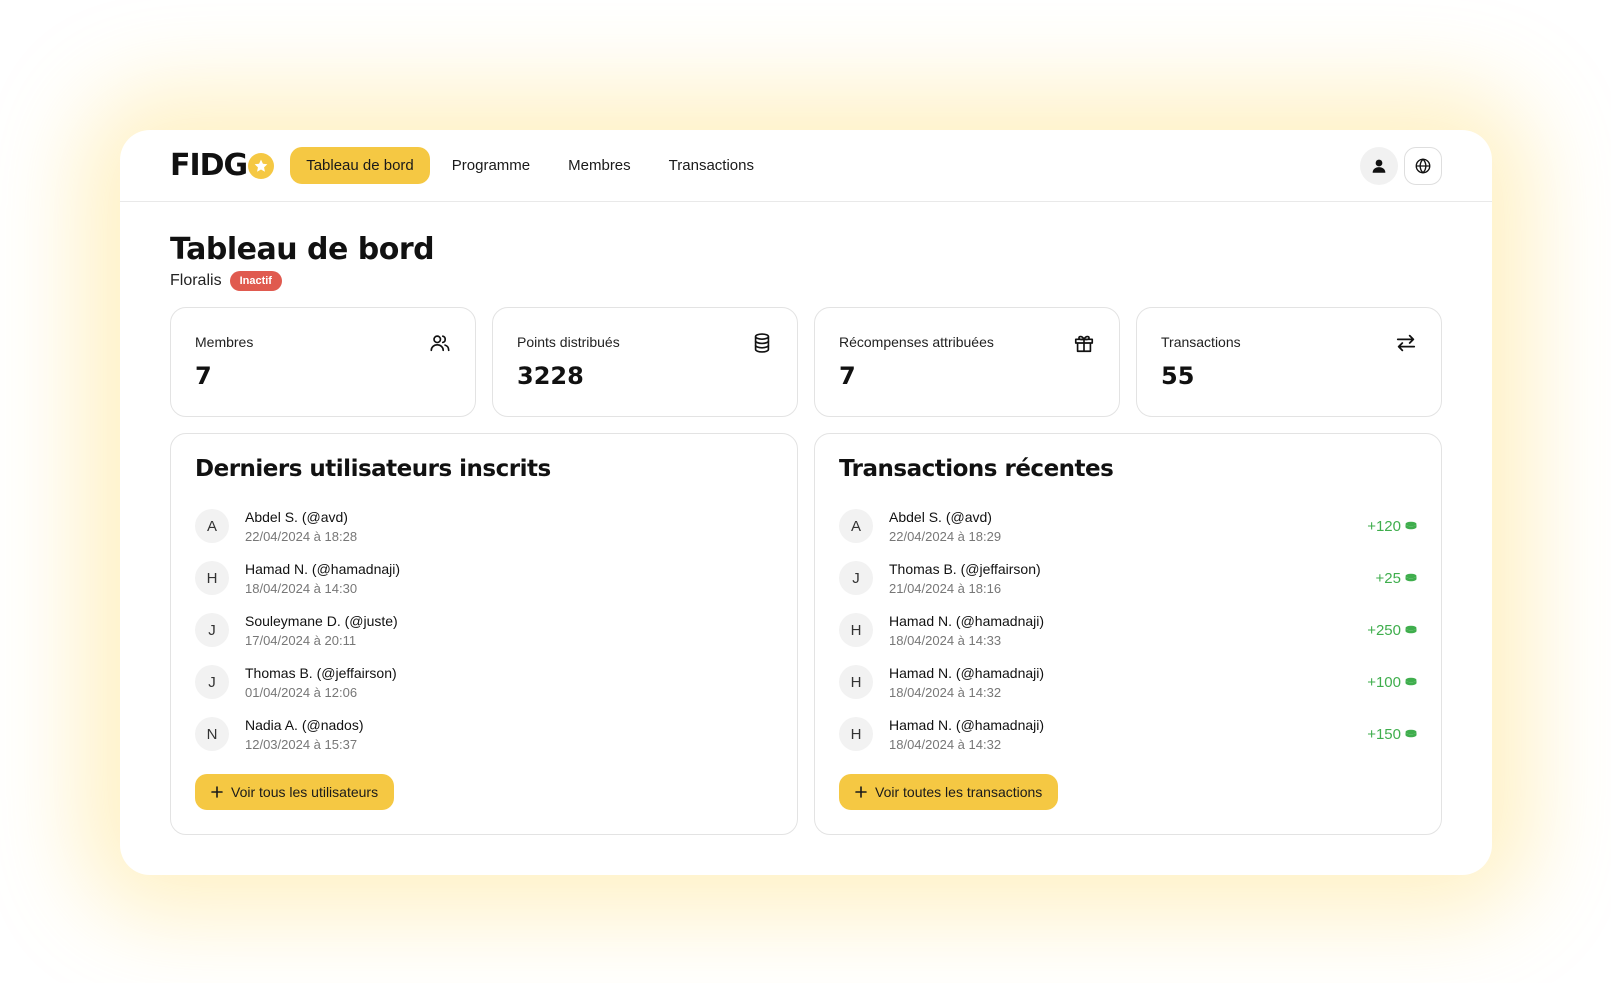 Image resolution: width=1611 pixels, height=983 pixels. What do you see at coordinates (301, 536) in the screenshot?
I see `signup-date: 22/04/2024 à 18:28` at bounding box center [301, 536].